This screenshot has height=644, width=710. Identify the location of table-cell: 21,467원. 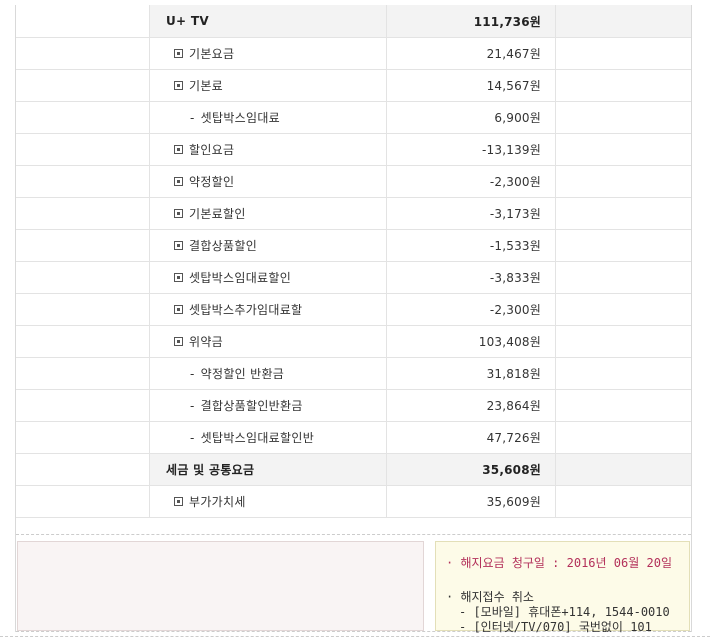
(471, 53).